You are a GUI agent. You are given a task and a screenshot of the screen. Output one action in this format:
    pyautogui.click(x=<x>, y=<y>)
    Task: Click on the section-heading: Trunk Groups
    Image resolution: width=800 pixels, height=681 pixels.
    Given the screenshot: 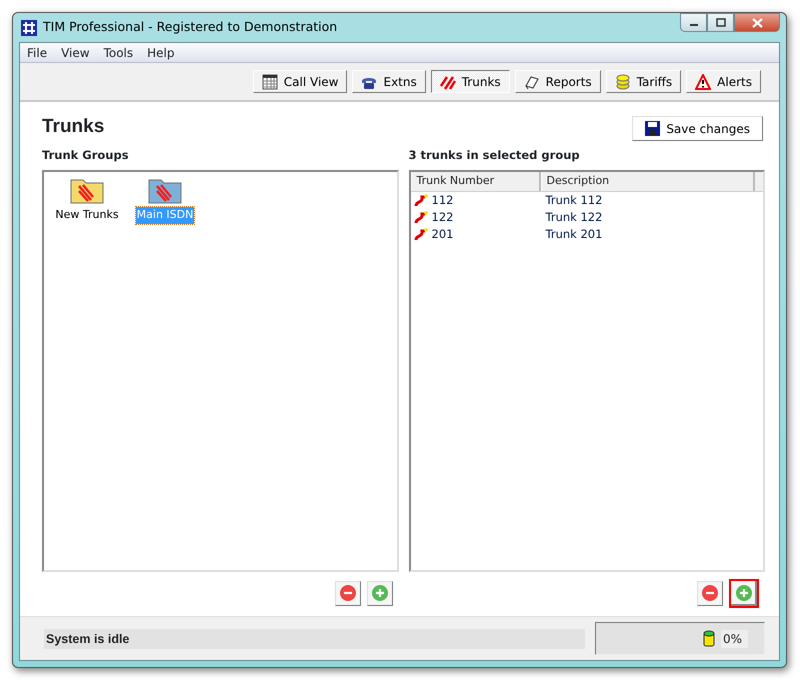 What is the action you would take?
    pyautogui.click(x=86, y=155)
    